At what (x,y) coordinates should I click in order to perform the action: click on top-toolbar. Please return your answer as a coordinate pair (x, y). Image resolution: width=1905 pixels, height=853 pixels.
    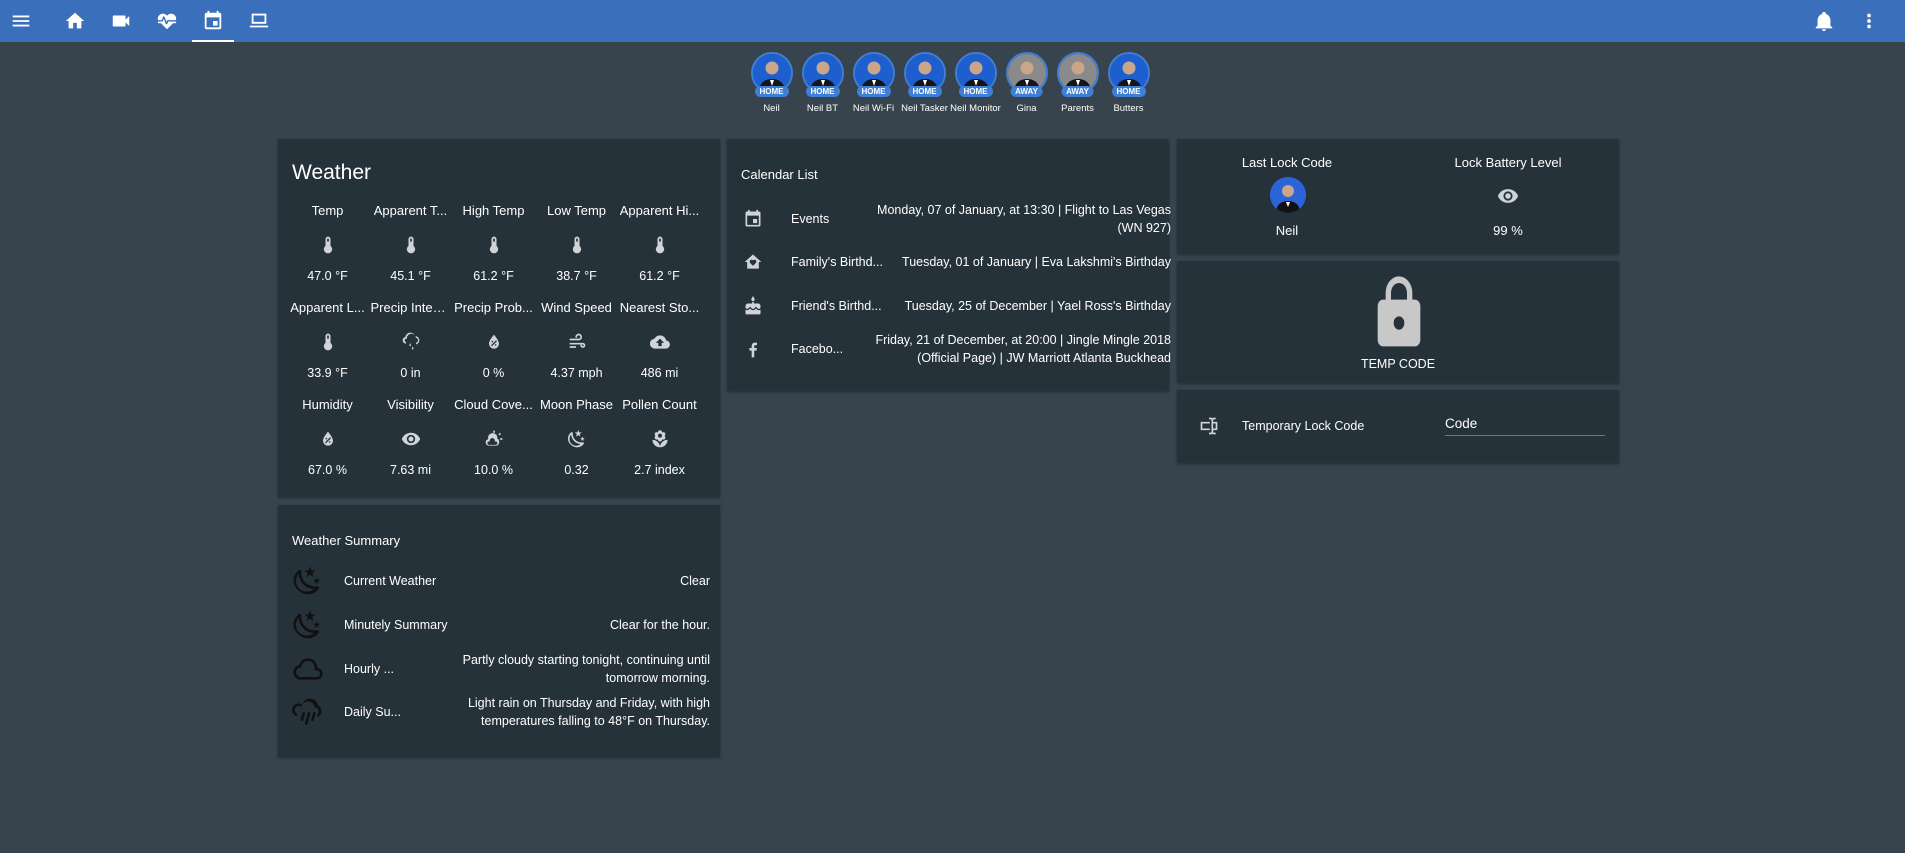
    Looking at the image, I should click on (952, 21).